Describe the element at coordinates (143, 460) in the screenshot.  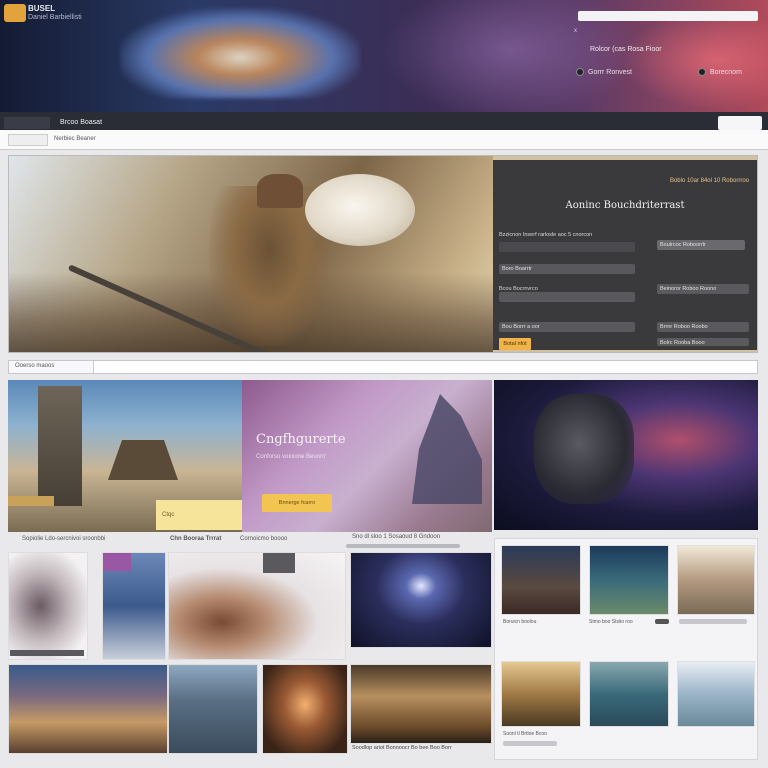
I see `card-art-ship` at that location.